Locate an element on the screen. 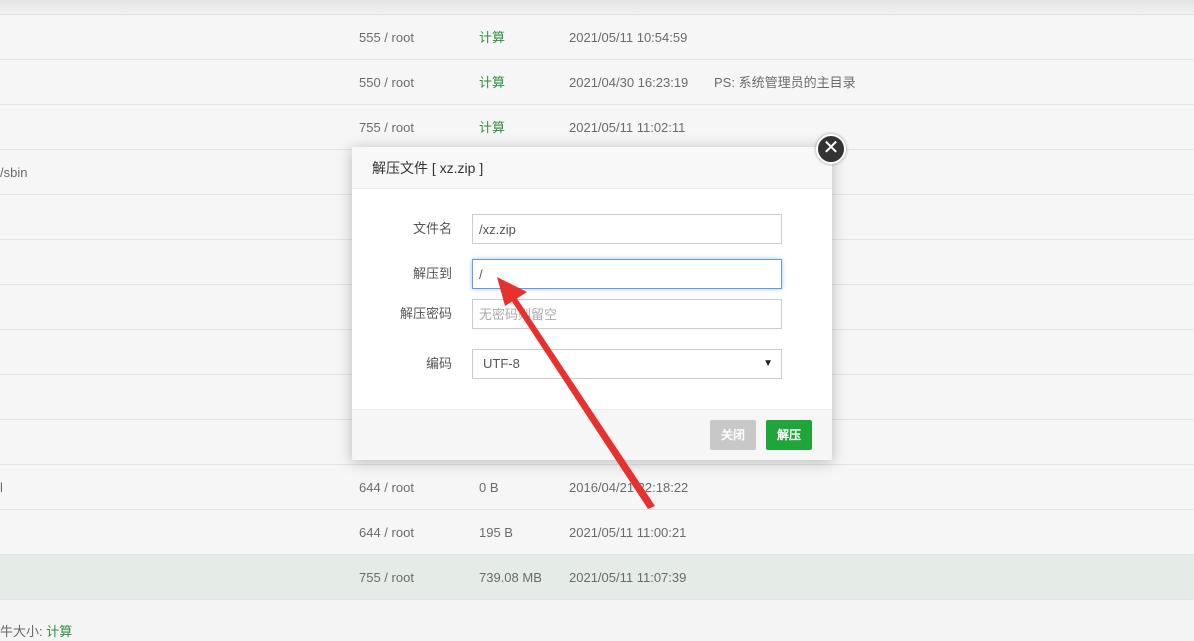 The width and height of the screenshot is (1194, 641). size-cell: 0 B is located at coordinates (489, 487).